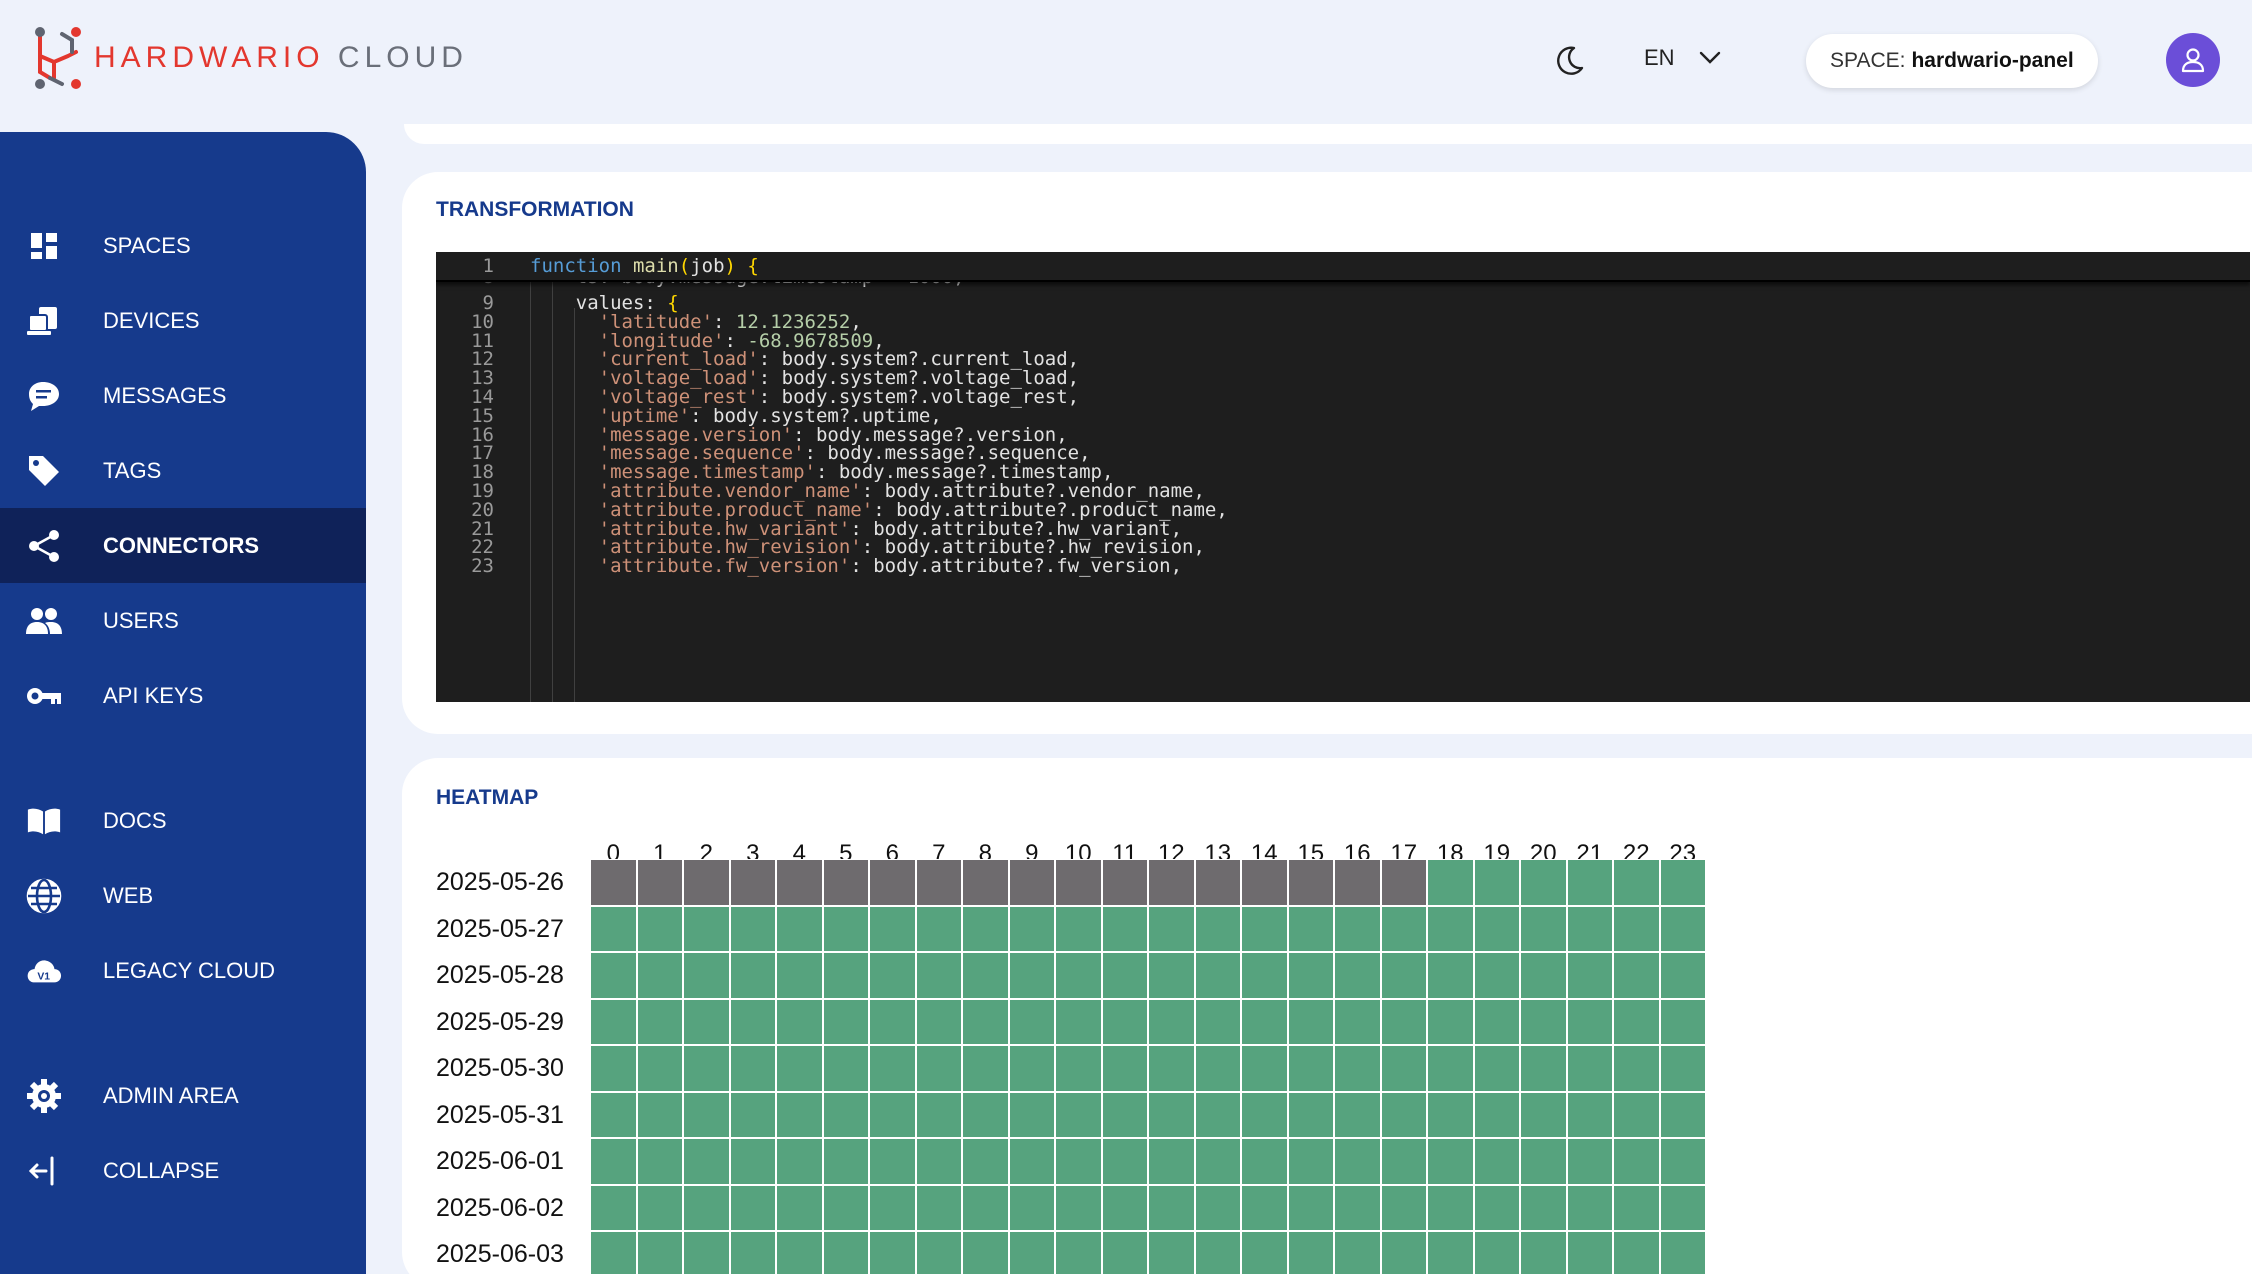  What do you see at coordinates (183, 395) in the screenshot?
I see `sidebar-item-messages: MESSAGES` at bounding box center [183, 395].